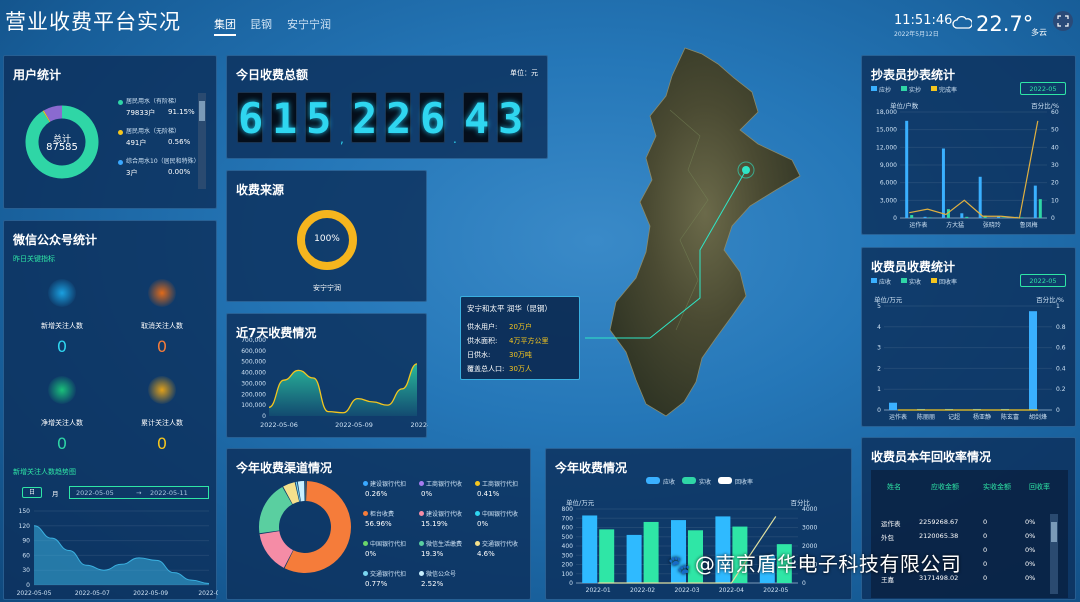  I want to click on table-cell: 2259268.67, so click(939, 522).